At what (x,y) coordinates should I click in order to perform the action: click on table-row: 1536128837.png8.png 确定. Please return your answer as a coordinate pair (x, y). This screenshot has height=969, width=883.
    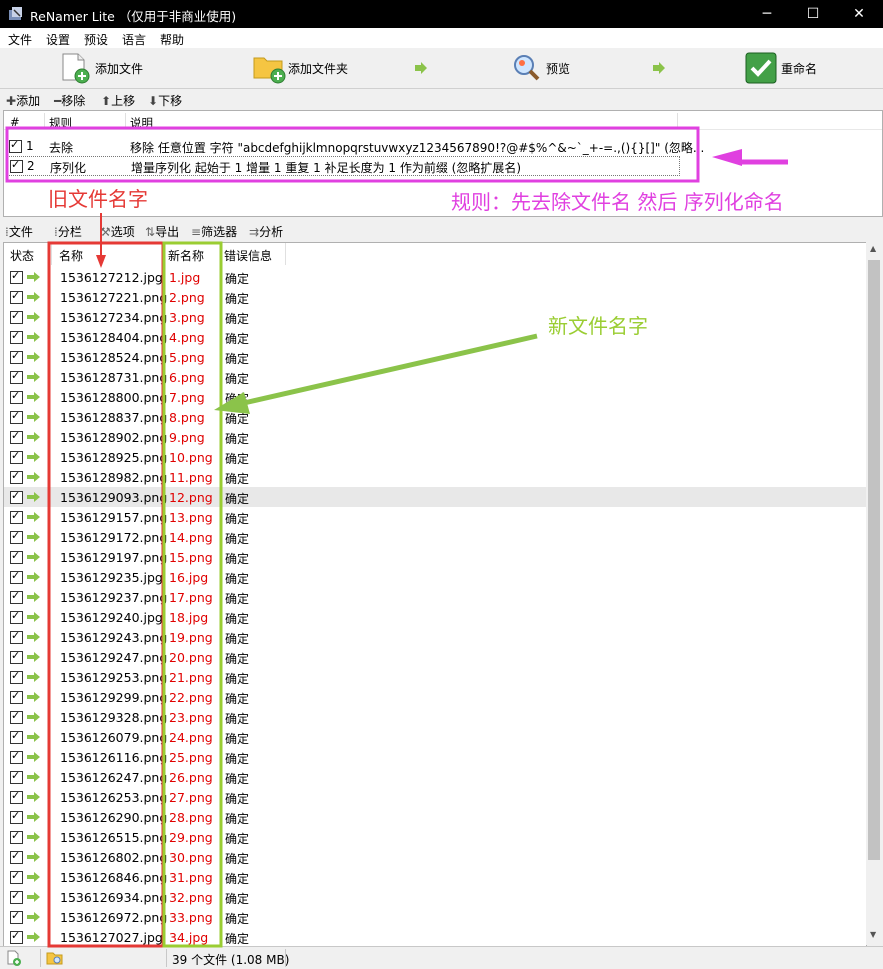
    Looking at the image, I should click on (435, 417).